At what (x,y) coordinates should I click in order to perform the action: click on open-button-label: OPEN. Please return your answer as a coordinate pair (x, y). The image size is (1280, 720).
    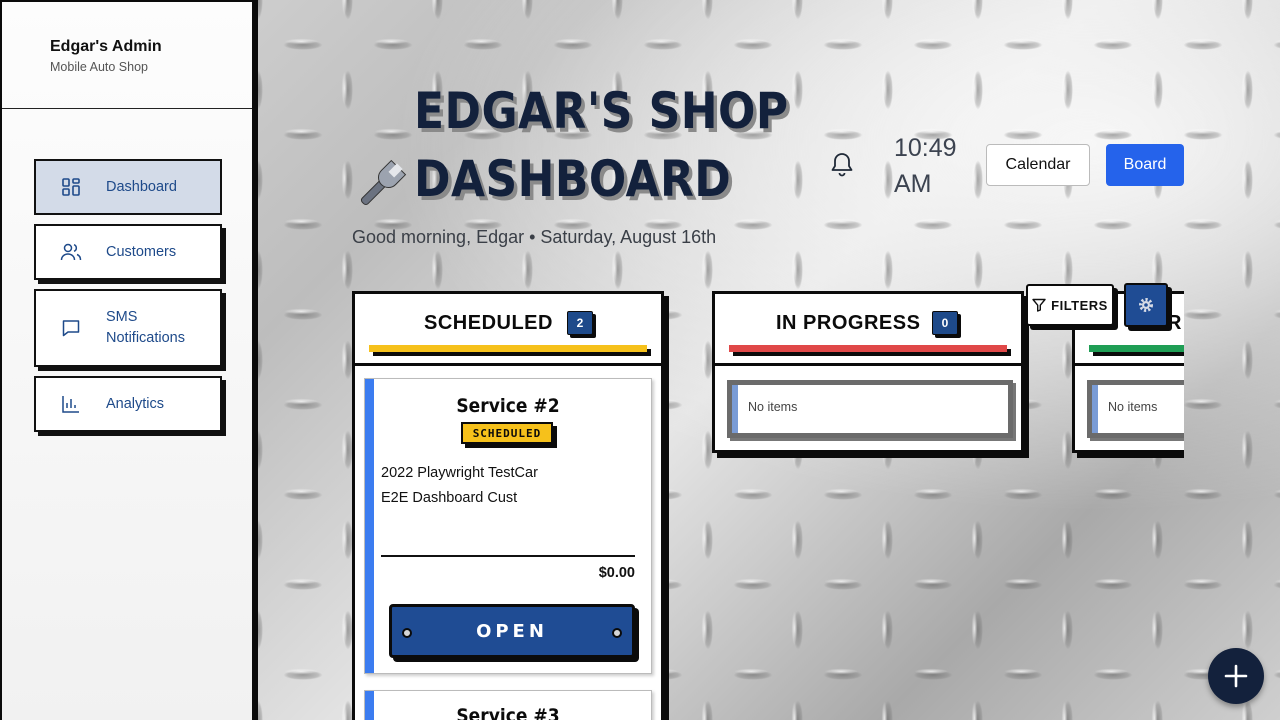
    Looking at the image, I should click on (512, 631).